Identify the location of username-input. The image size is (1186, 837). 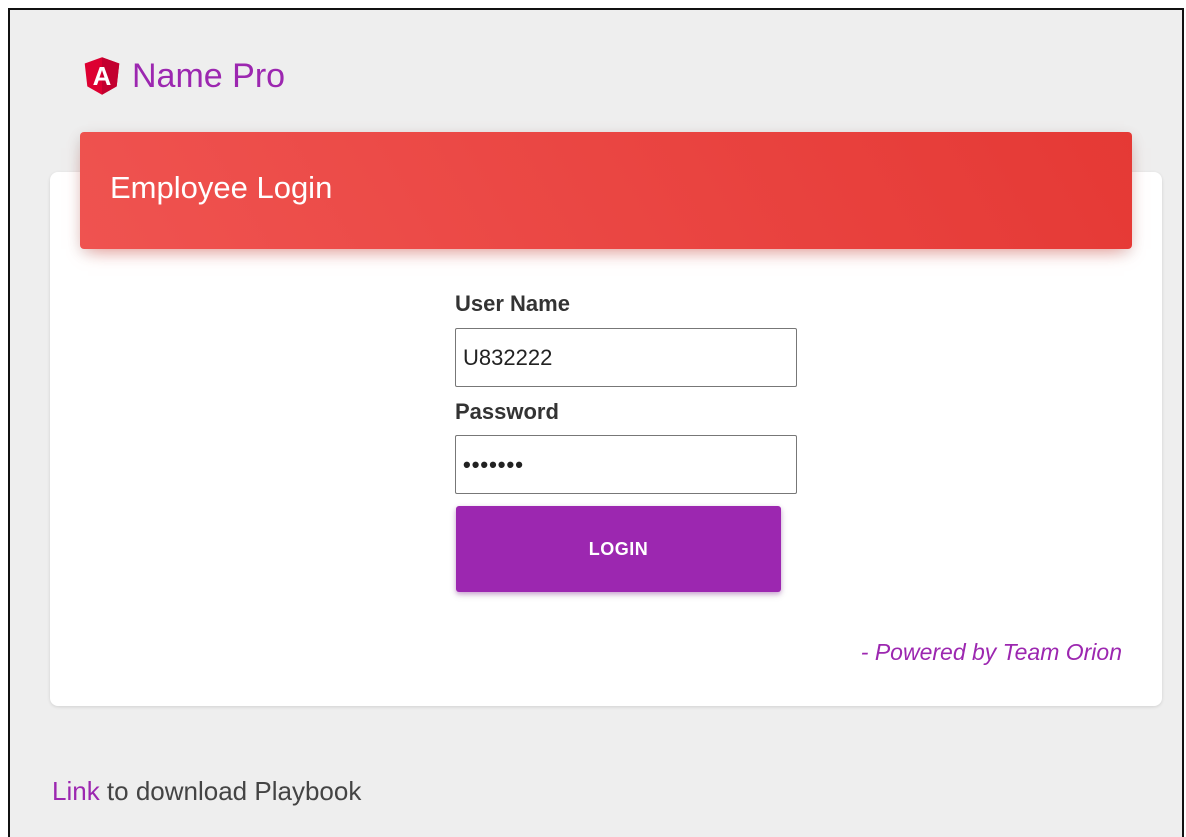
(626, 357).